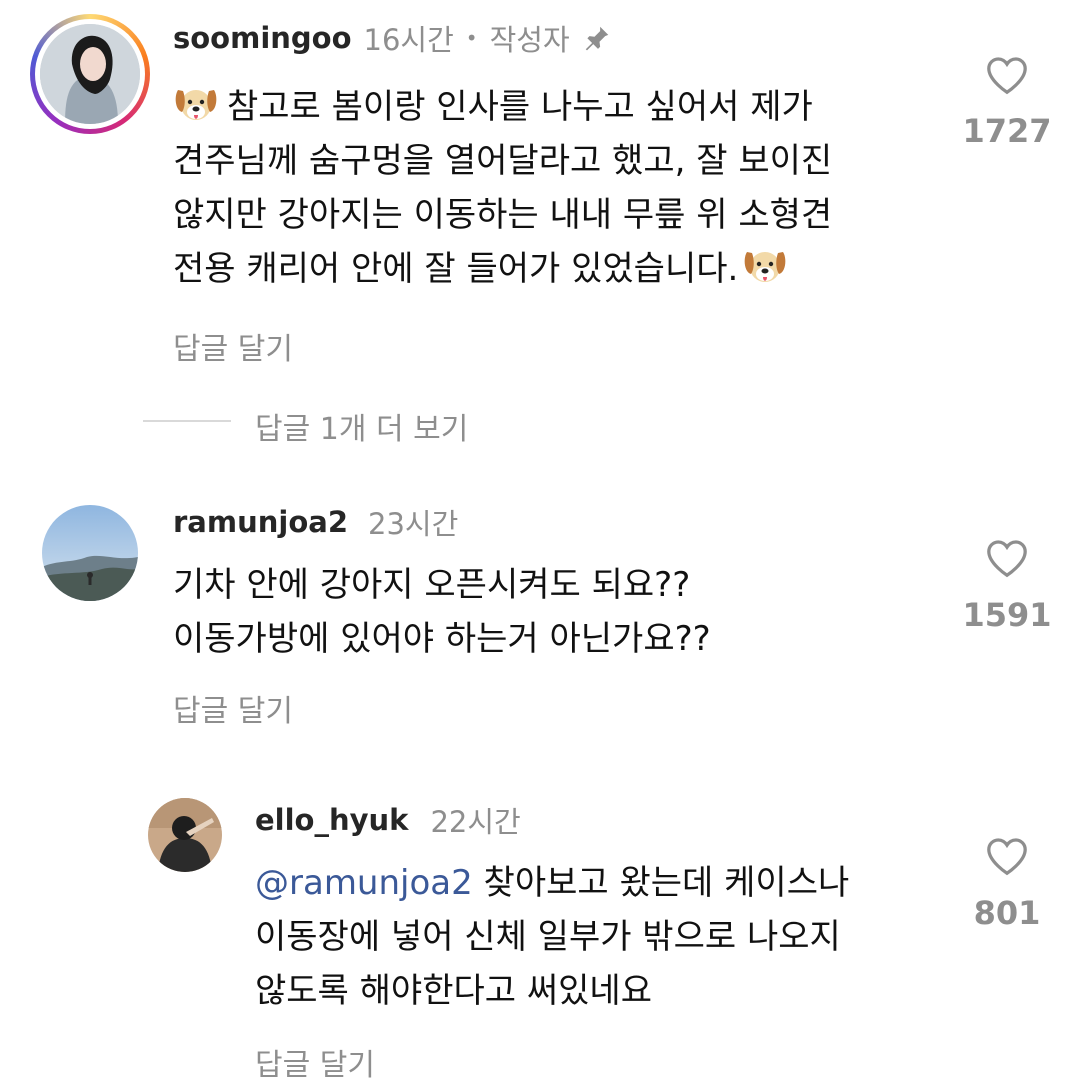 The height and width of the screenshot is (1084, 1080). What do you see at coordinates (1007, 615) in the screenshot?
I see `like-count: 1591` at bounding box center [1007, 615].